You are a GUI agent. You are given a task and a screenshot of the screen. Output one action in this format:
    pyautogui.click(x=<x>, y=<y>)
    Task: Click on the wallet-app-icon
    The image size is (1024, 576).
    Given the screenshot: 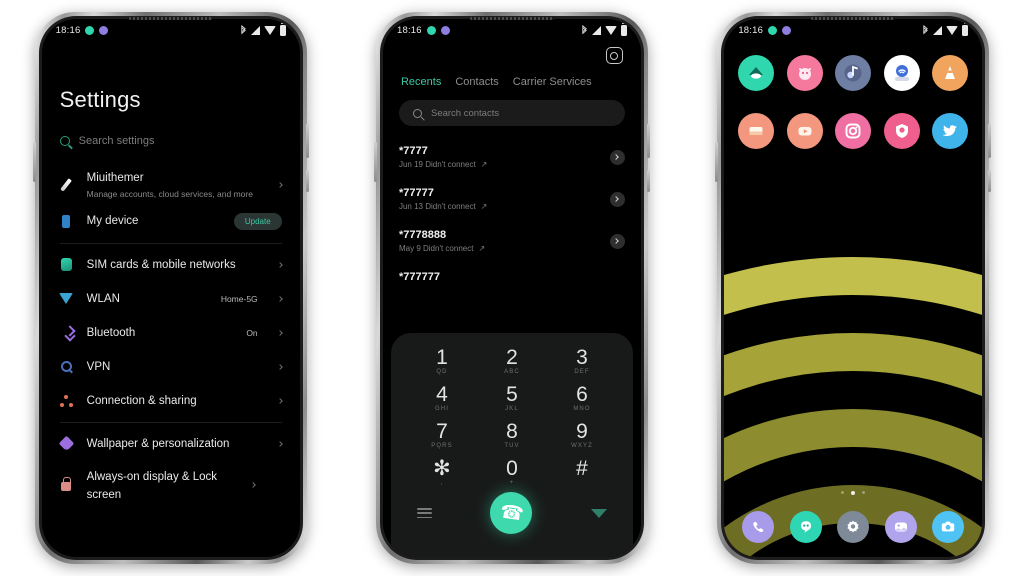 What is the action you would take?
    pyautogui.click(x=756, y=131)
    